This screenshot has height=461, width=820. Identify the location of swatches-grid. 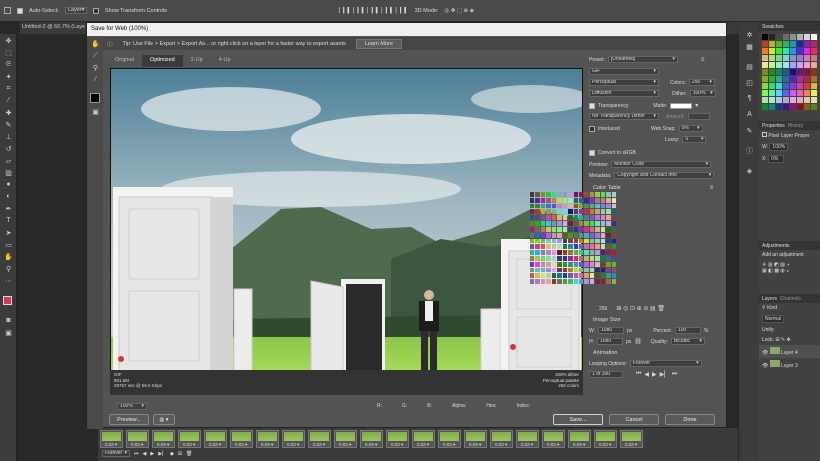
(789, 72).